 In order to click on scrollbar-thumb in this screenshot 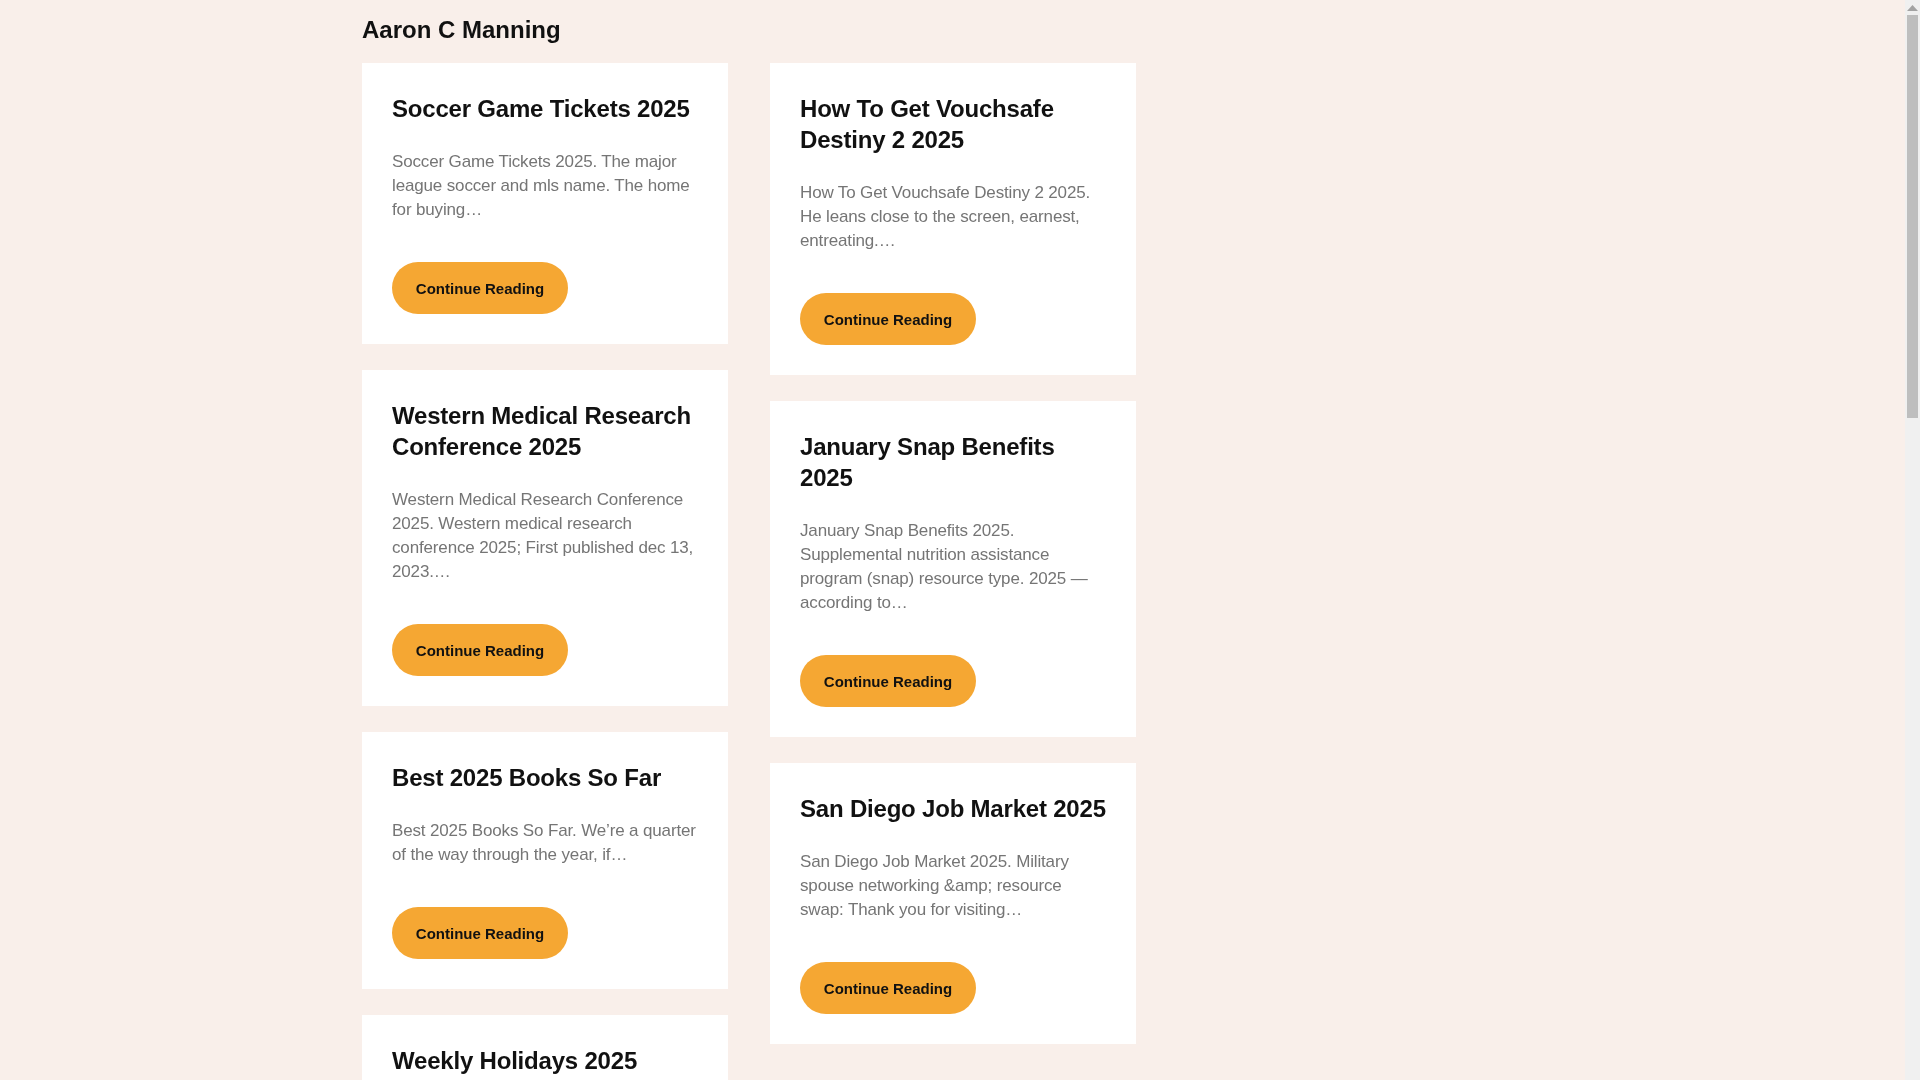, I will do `click(1912, 216)`.